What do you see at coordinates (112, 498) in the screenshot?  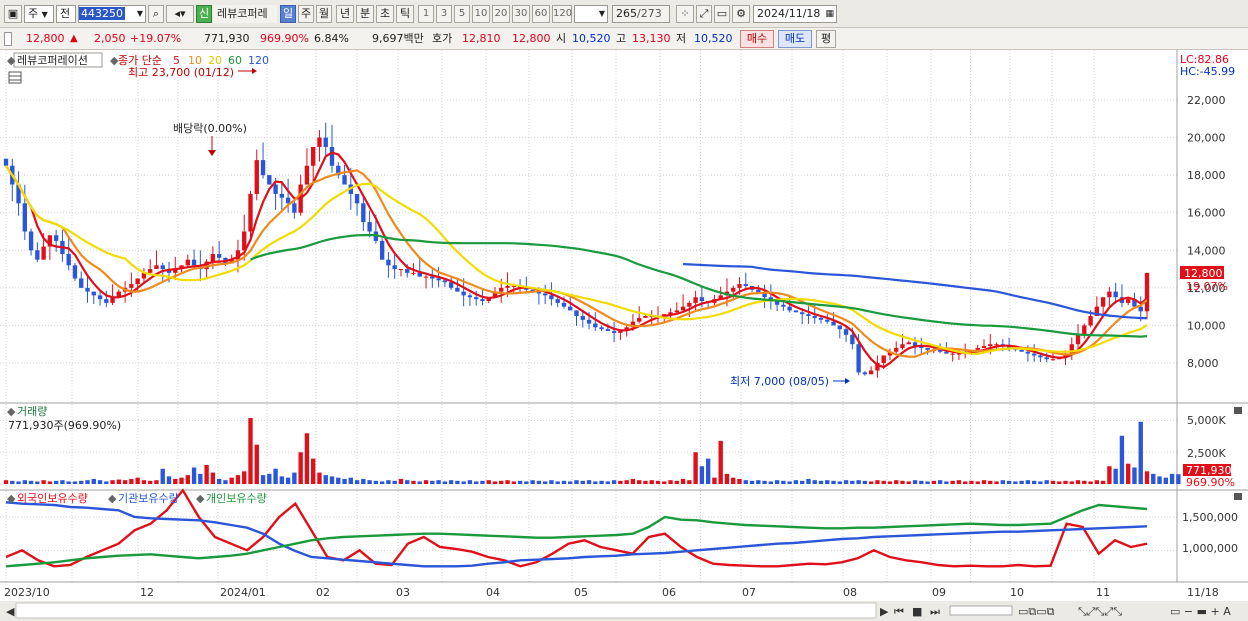 I see `institution-handle-icon: ◆` at bounding box center [112, 498].